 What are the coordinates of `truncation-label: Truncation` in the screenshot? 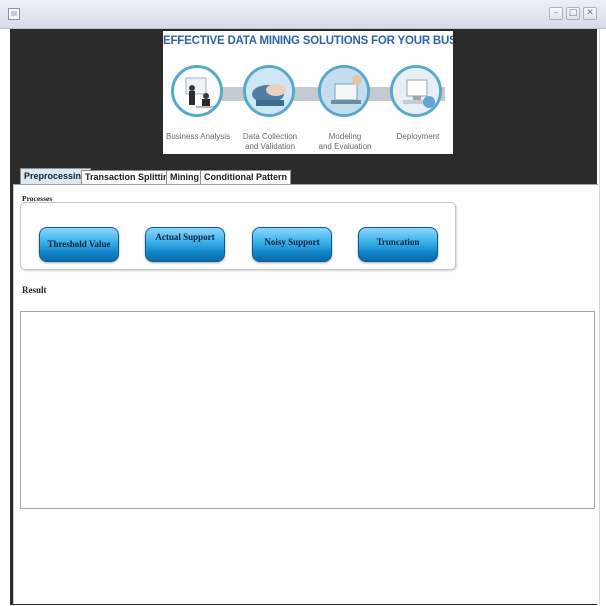 It's located at (398, 242).